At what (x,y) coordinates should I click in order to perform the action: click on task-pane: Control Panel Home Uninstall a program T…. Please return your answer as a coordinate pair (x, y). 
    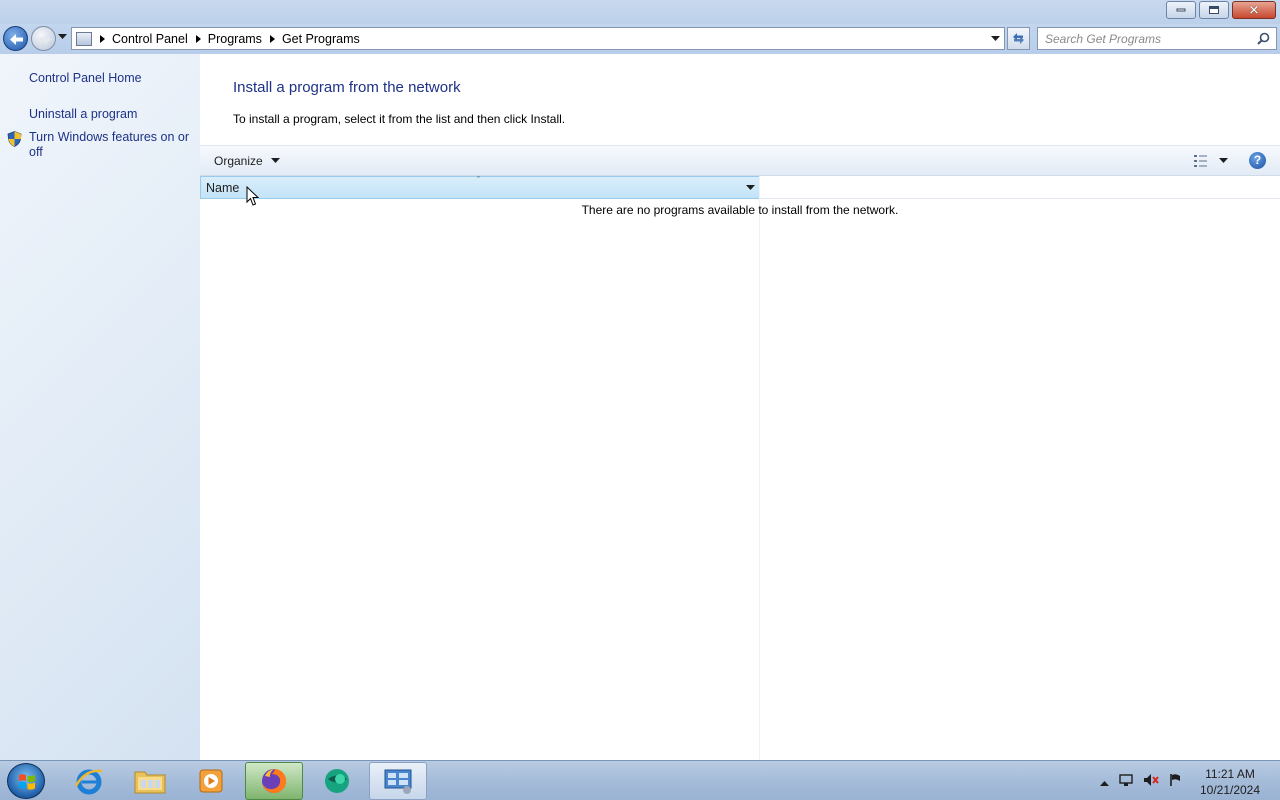
    Looking at the image, I should click on (100, 407).